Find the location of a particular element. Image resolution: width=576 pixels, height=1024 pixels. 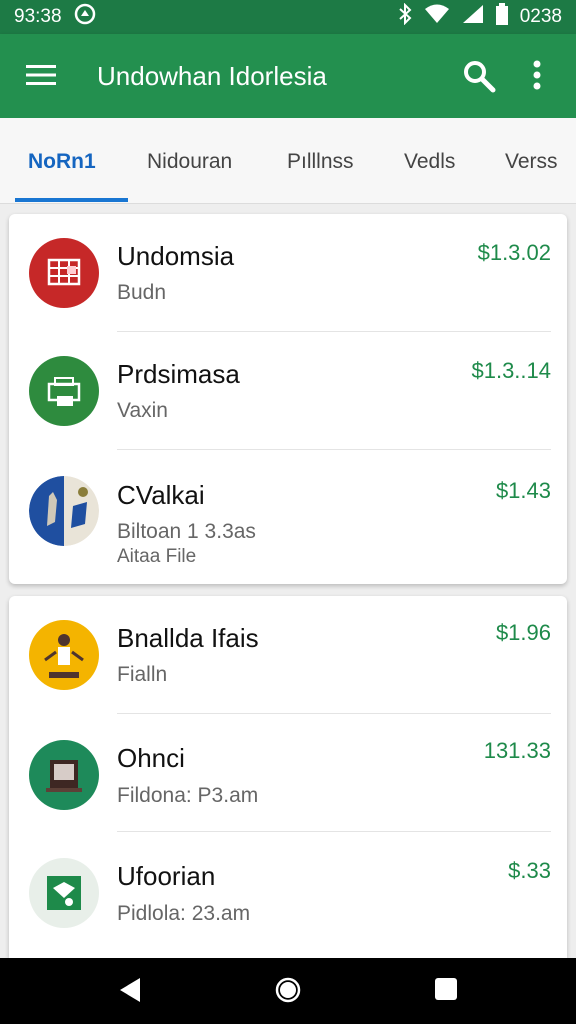

wifi-icon is located at coordinates (437, 17).